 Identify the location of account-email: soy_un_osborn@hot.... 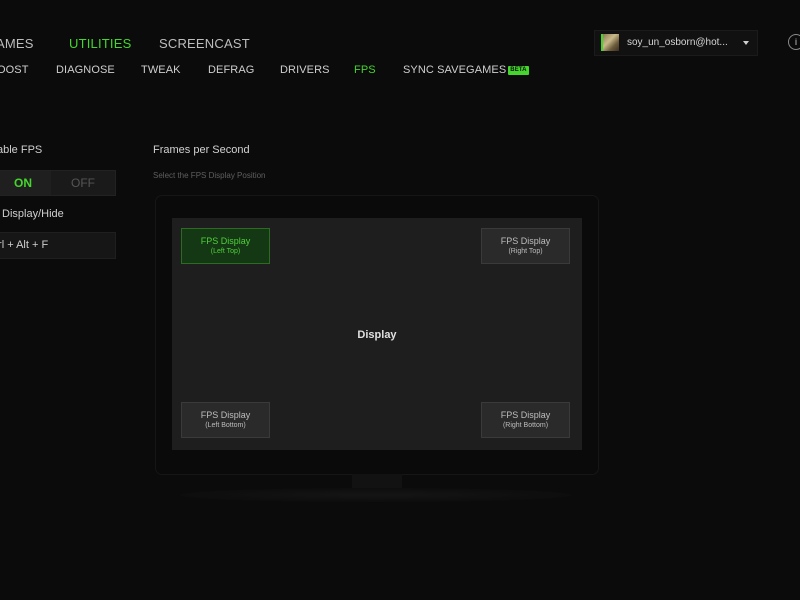
(677, 42).